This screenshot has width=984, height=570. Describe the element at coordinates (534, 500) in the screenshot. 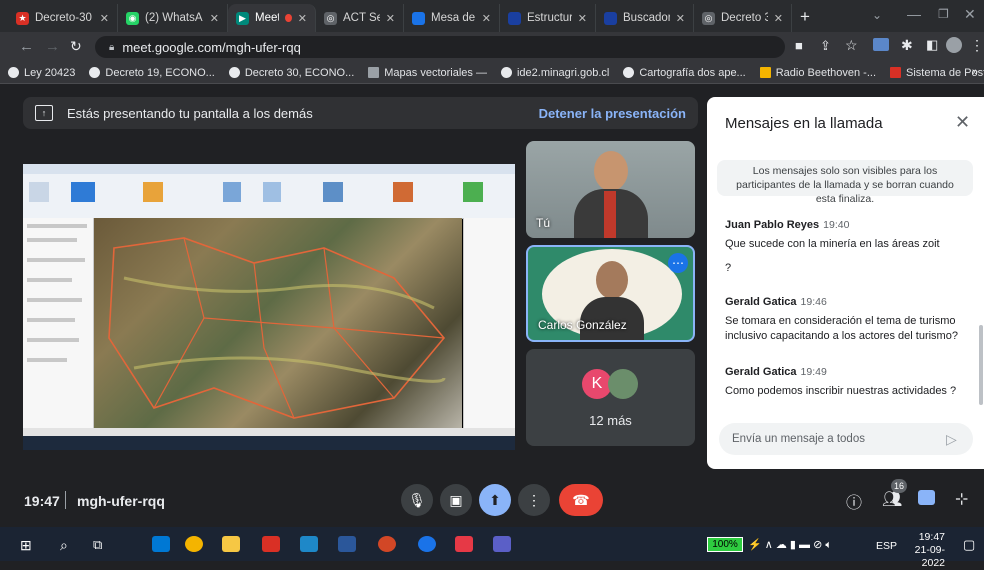

I see `more-options-button: ⋮` at that location.